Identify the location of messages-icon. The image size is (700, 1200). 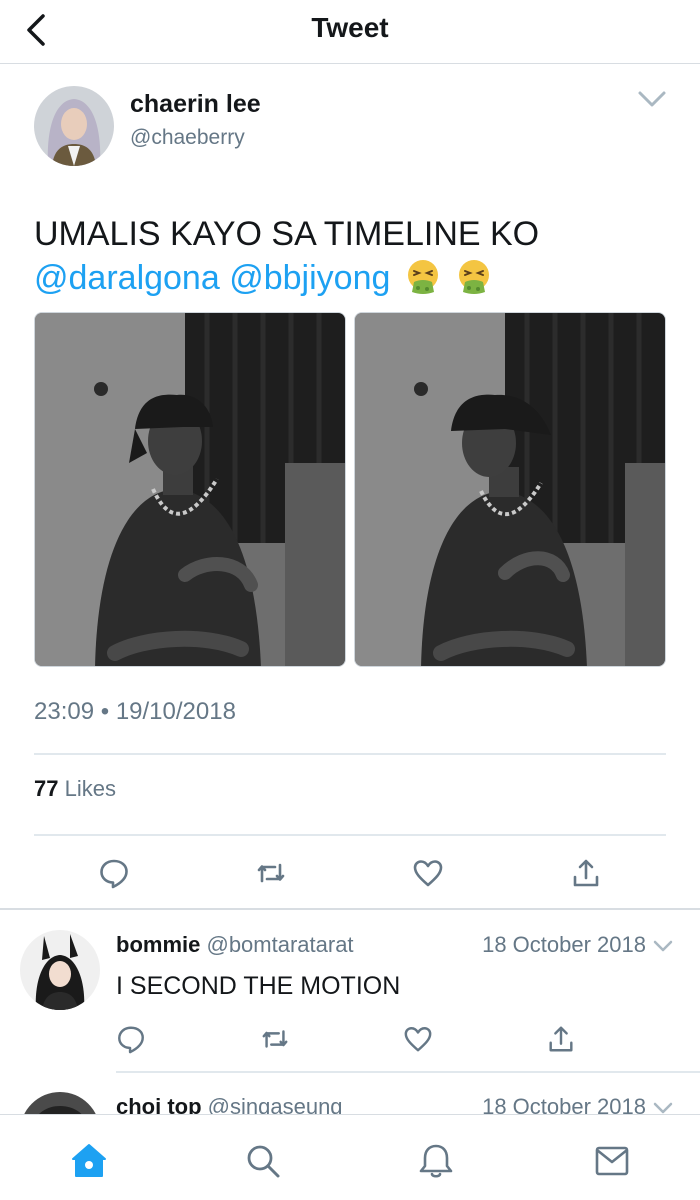
(612, 1161).